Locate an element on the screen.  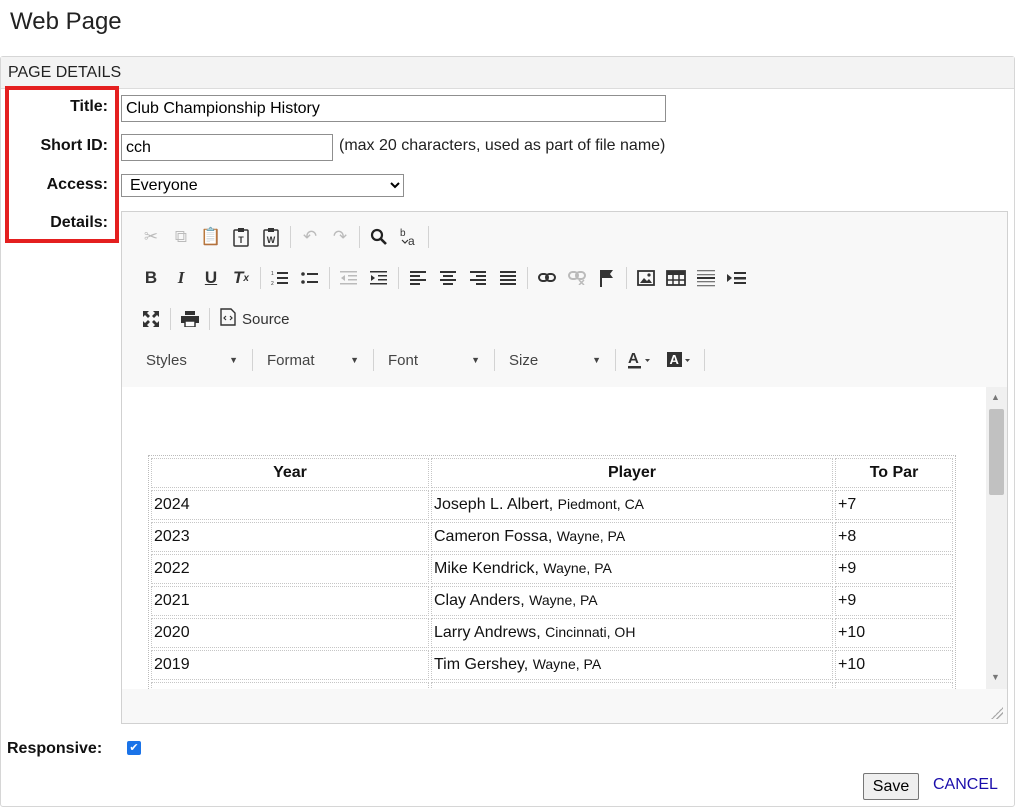
cell-year: 2024 is located at coordinates (290, 505).